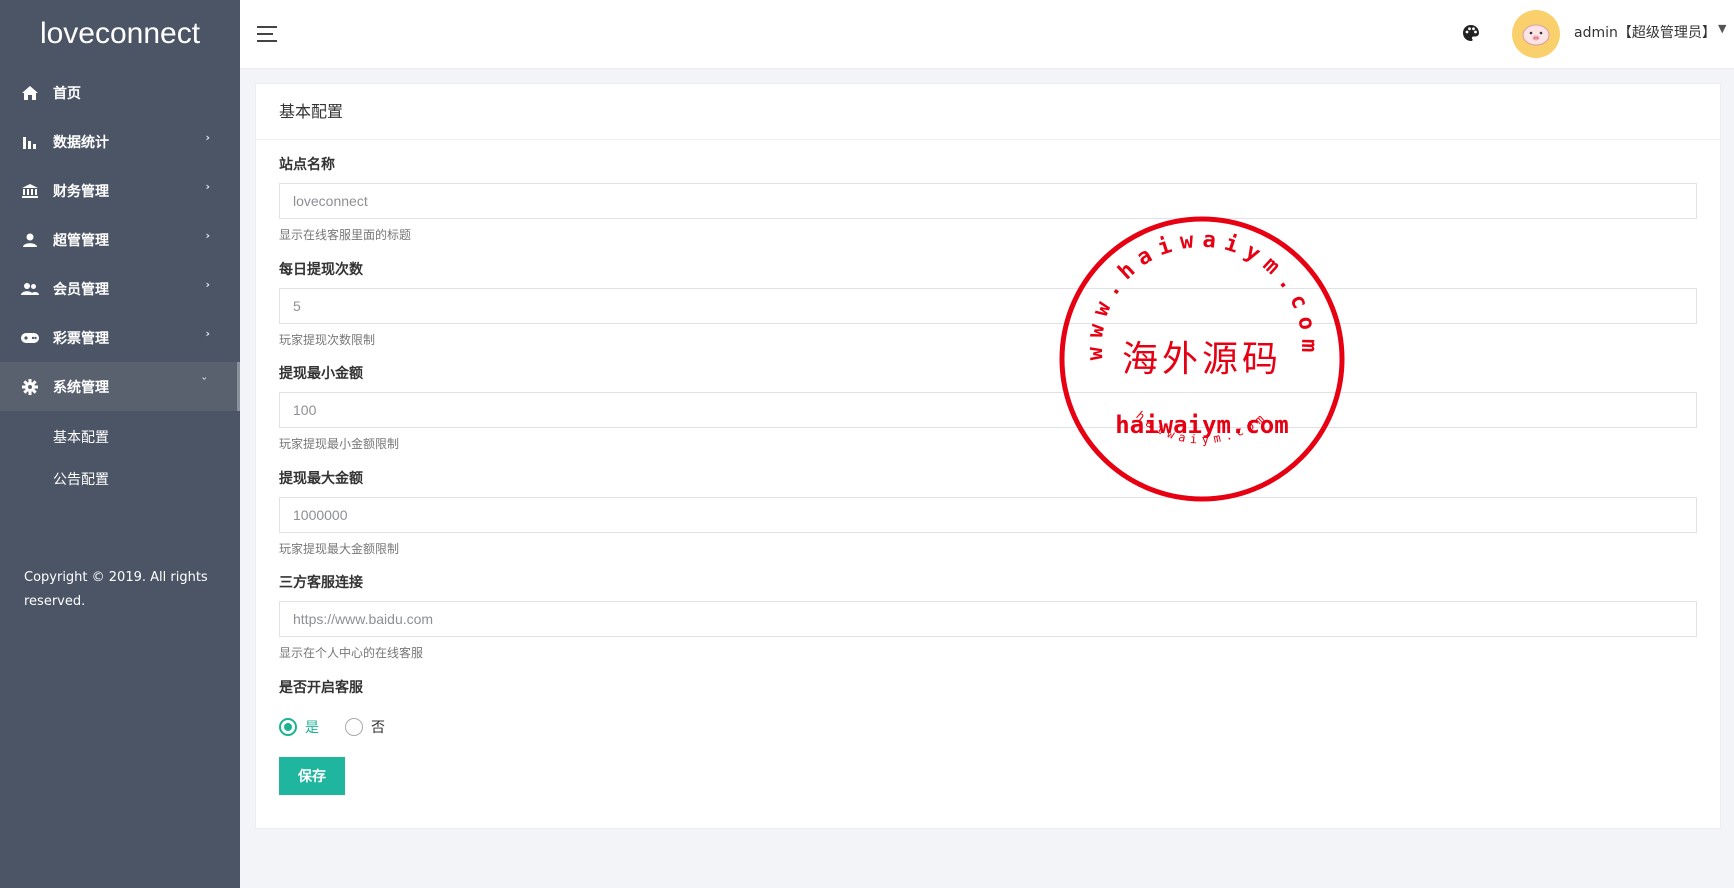 This screenshot has width=1734, height=888. What do you see at coordinates (987, 34) in the screenshot?
I see `top-bar: admin【超级管理员】 ▼` at bounding box center [987, 34].